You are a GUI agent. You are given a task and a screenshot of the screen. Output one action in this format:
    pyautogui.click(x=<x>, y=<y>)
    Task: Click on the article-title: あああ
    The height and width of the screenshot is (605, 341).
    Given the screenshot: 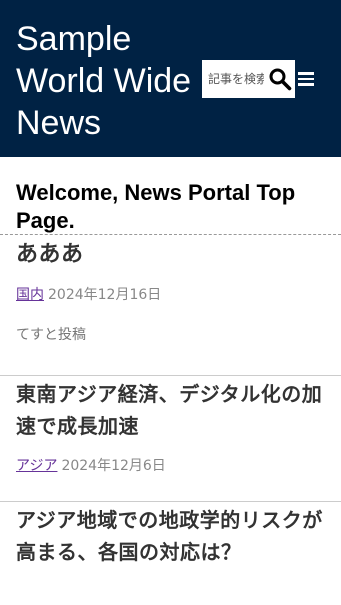 What is the action you would take?
    pyautogui.click(x=170, y=255)
    